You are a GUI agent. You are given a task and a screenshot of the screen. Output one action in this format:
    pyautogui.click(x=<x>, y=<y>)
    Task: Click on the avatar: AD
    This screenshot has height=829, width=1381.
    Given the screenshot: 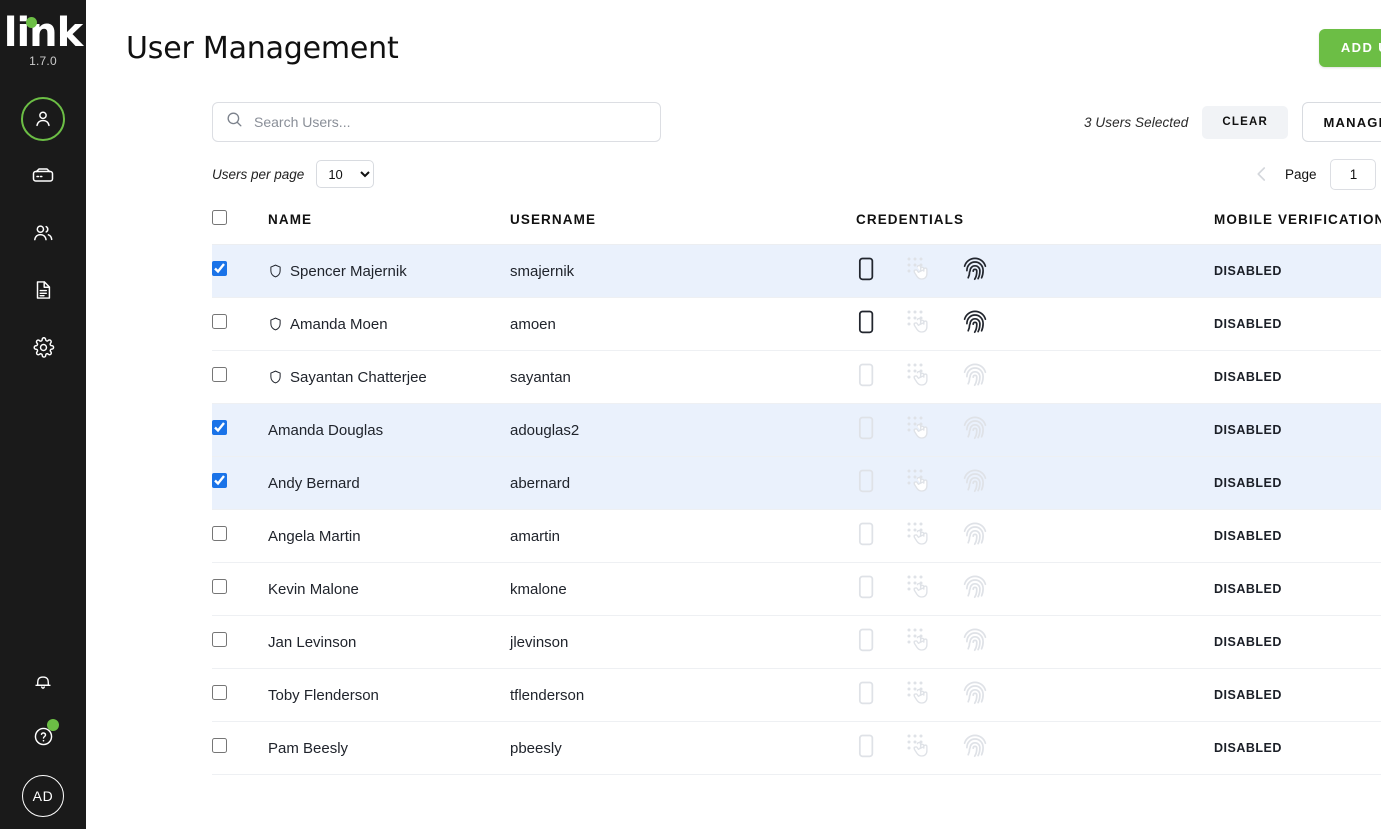 What is the action you would take?
    pyautogui.click(x=43, y=796)
    